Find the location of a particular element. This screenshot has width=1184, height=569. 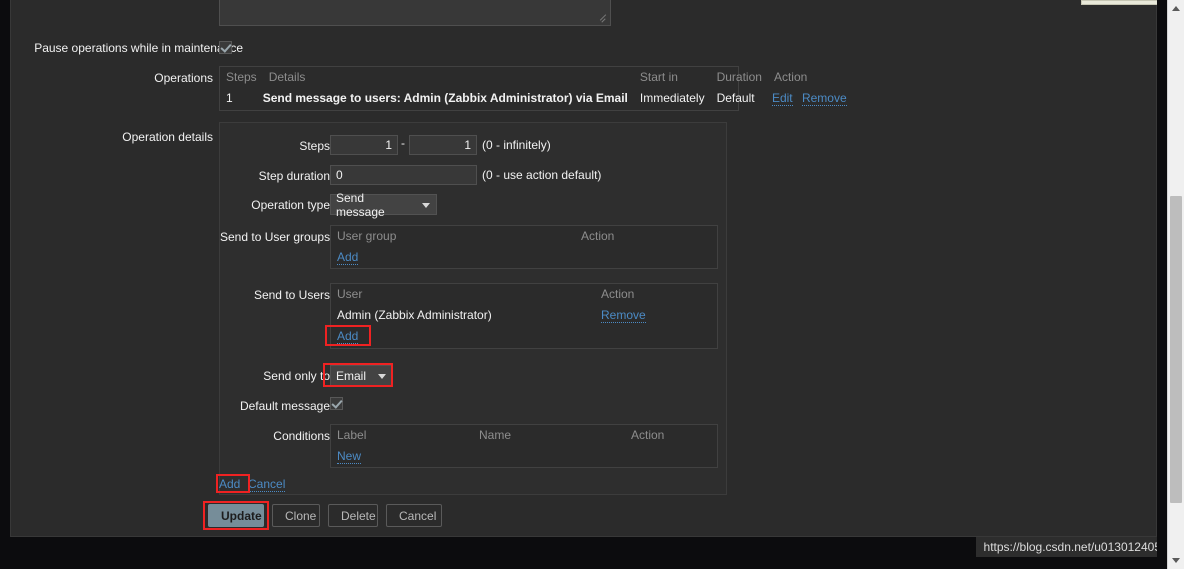

col-duration: Duration is located at coordinates (739, 77).